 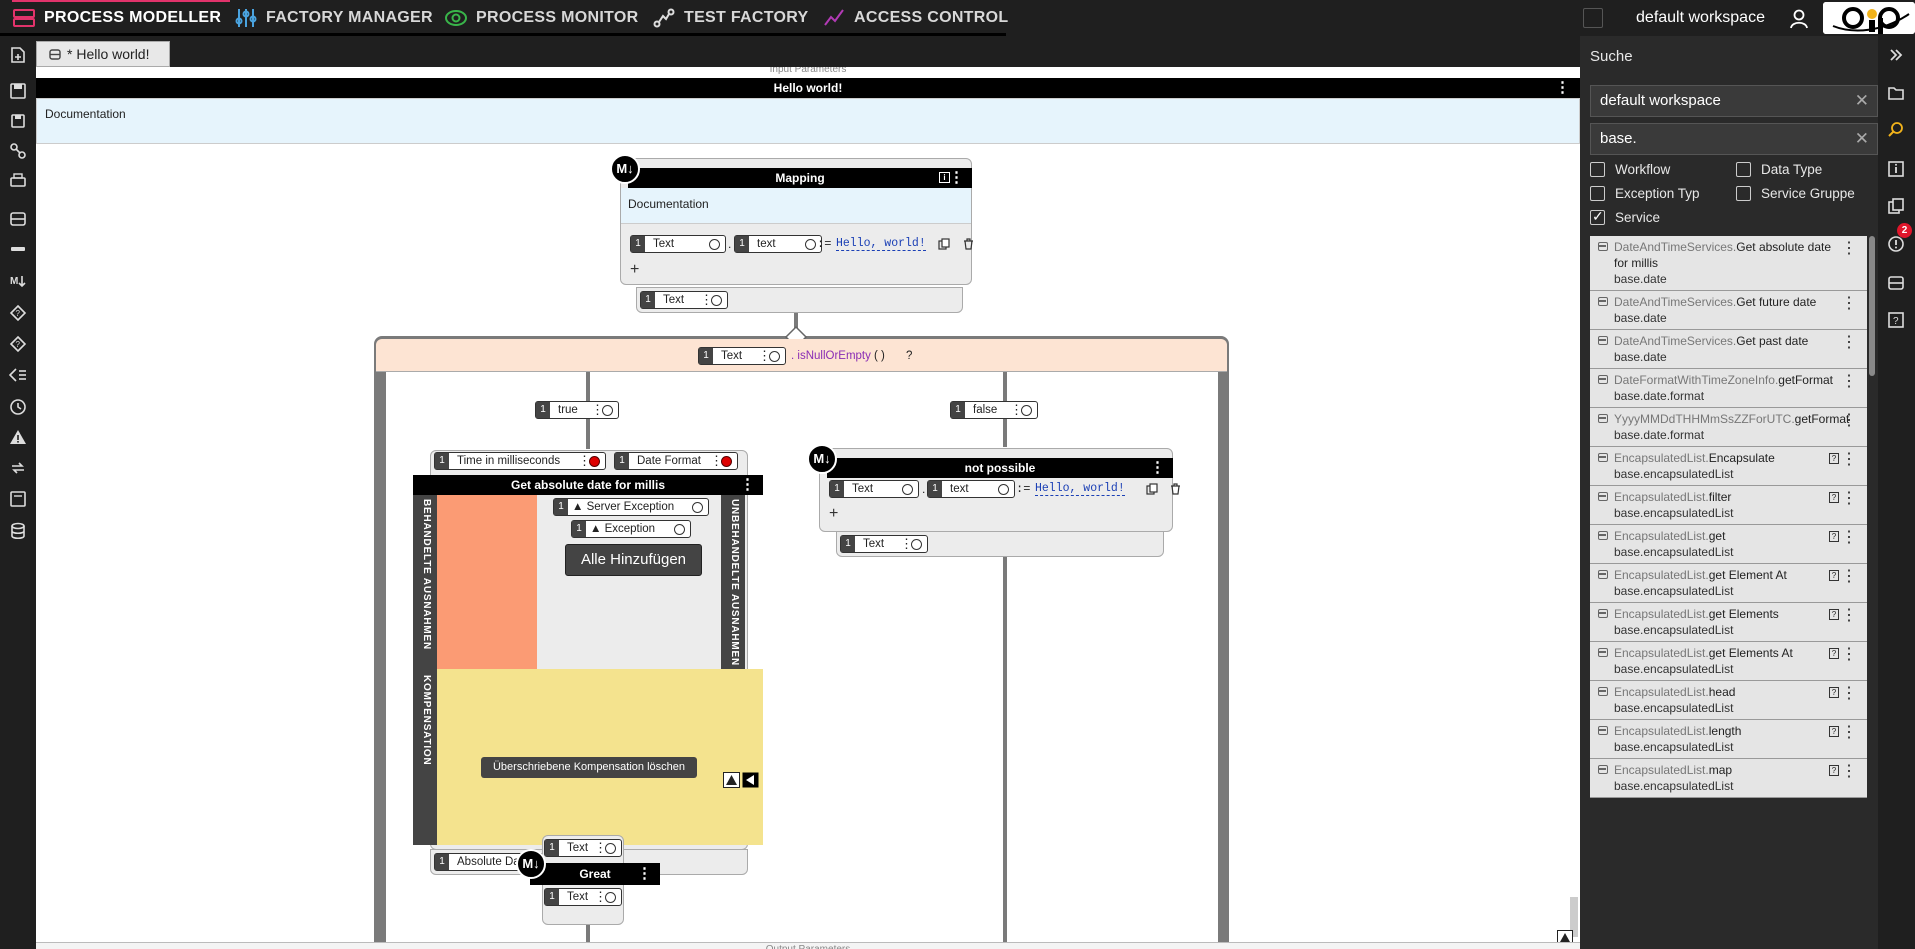 I want to click on mapping-value: Hello, world!, so click(x=881, y=244).